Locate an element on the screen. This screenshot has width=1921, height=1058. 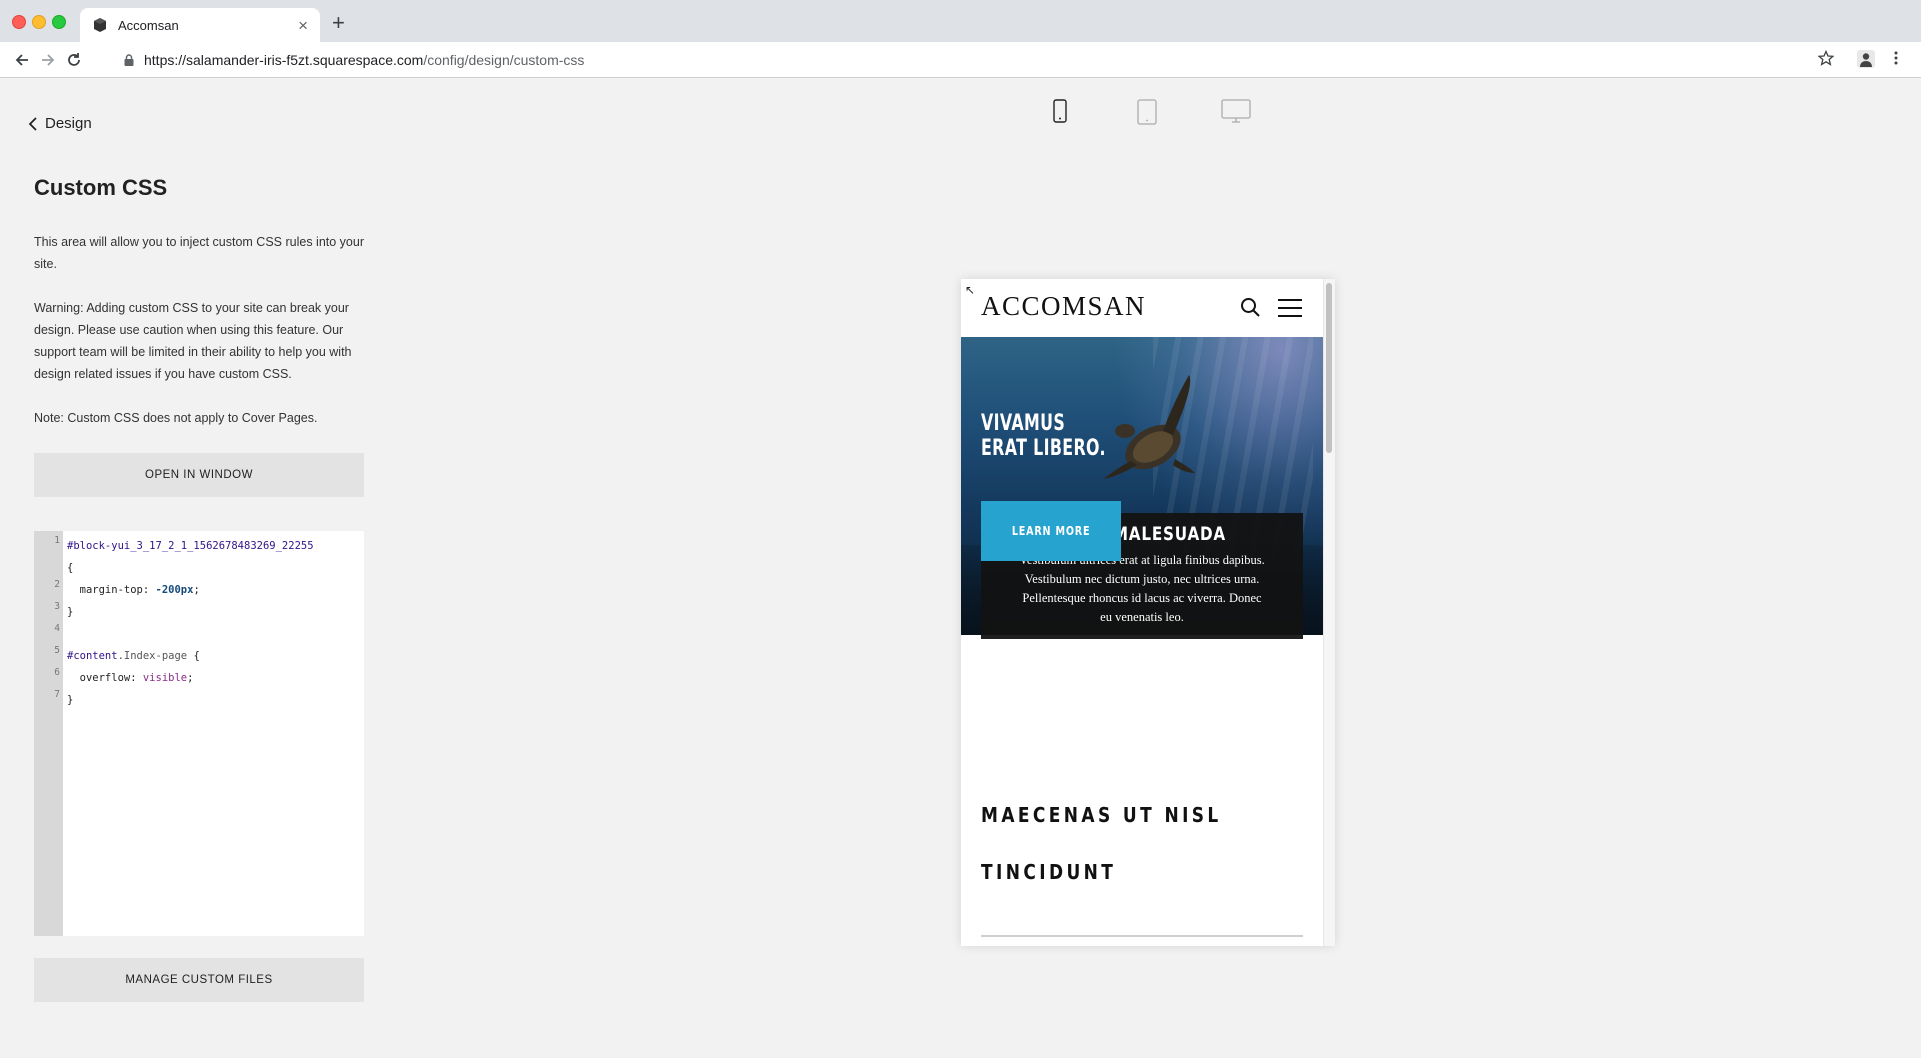
css-value: visible is located at coordinates (165, 678).